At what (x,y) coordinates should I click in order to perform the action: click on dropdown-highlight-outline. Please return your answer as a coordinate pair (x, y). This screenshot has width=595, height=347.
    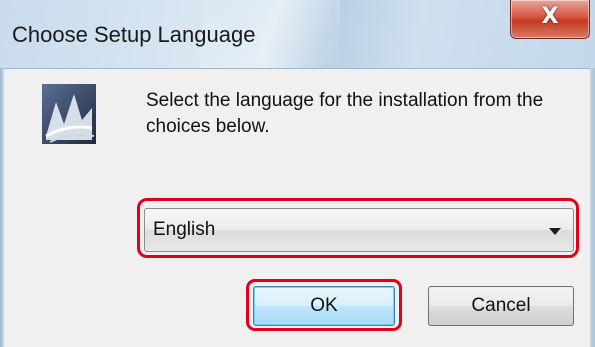
    Looking at the image, I should click on (358, 228).